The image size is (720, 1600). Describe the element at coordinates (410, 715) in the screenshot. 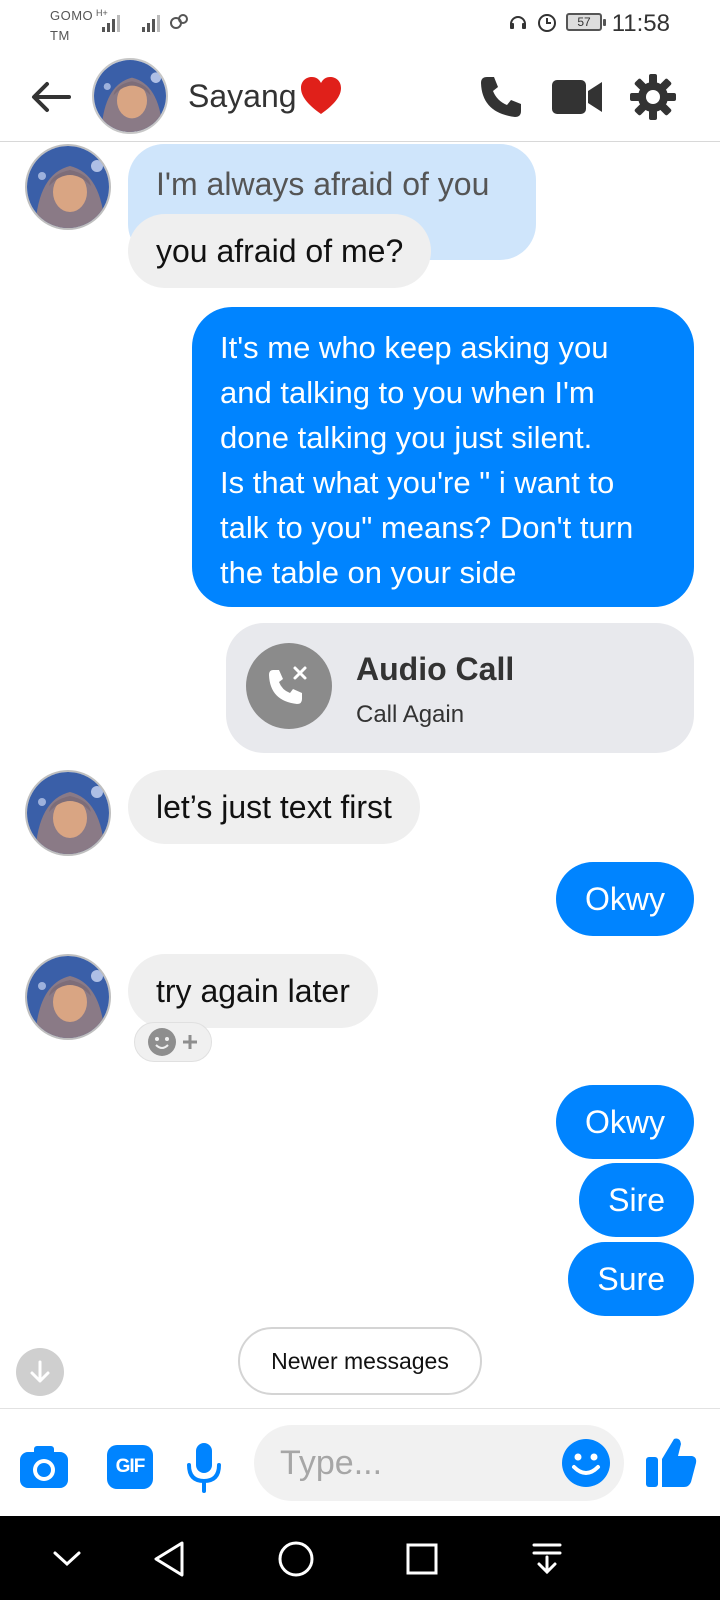

I see `call-again-link: Call Again` at that location.